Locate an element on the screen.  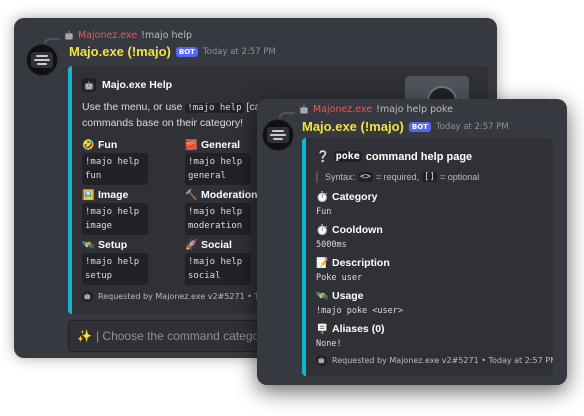
field-name: Cooldown is located at coordinates (357, 230).